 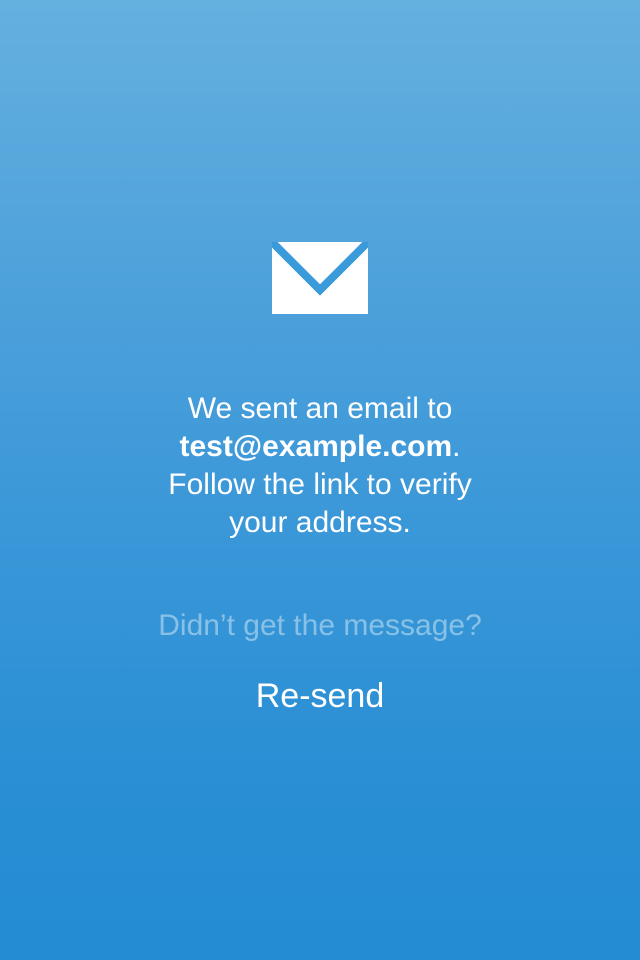 What do you see at coordinates (320, 696) in the screenshot?
I see `resend-button: Re-send` at bounding box center [320, 696].